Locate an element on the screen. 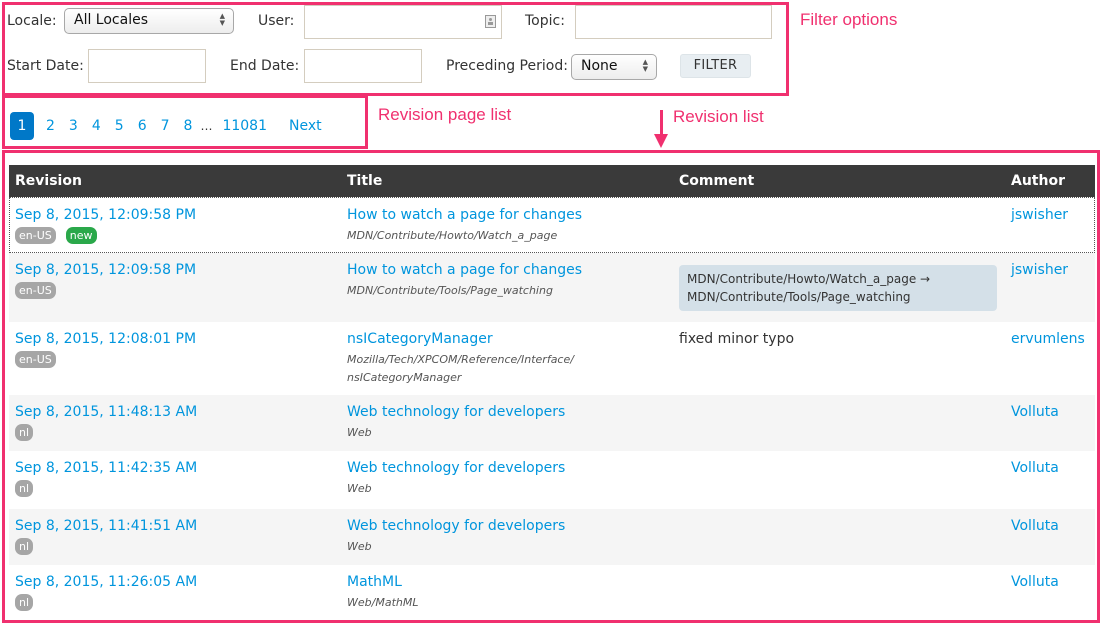  revision-date-link: Sep 8, 2015, 11:48:13 AM is located at coordinates (106, 412).